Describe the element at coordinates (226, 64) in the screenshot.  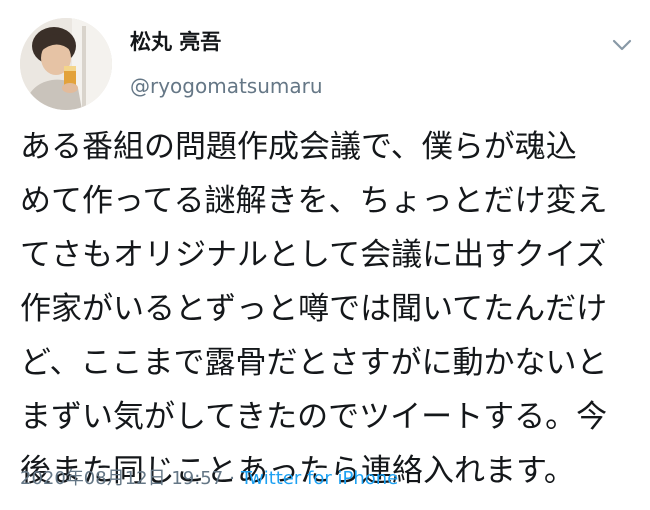
I see `author-info: 松丸 亮吾 @ryogomatsumaru` at that location.